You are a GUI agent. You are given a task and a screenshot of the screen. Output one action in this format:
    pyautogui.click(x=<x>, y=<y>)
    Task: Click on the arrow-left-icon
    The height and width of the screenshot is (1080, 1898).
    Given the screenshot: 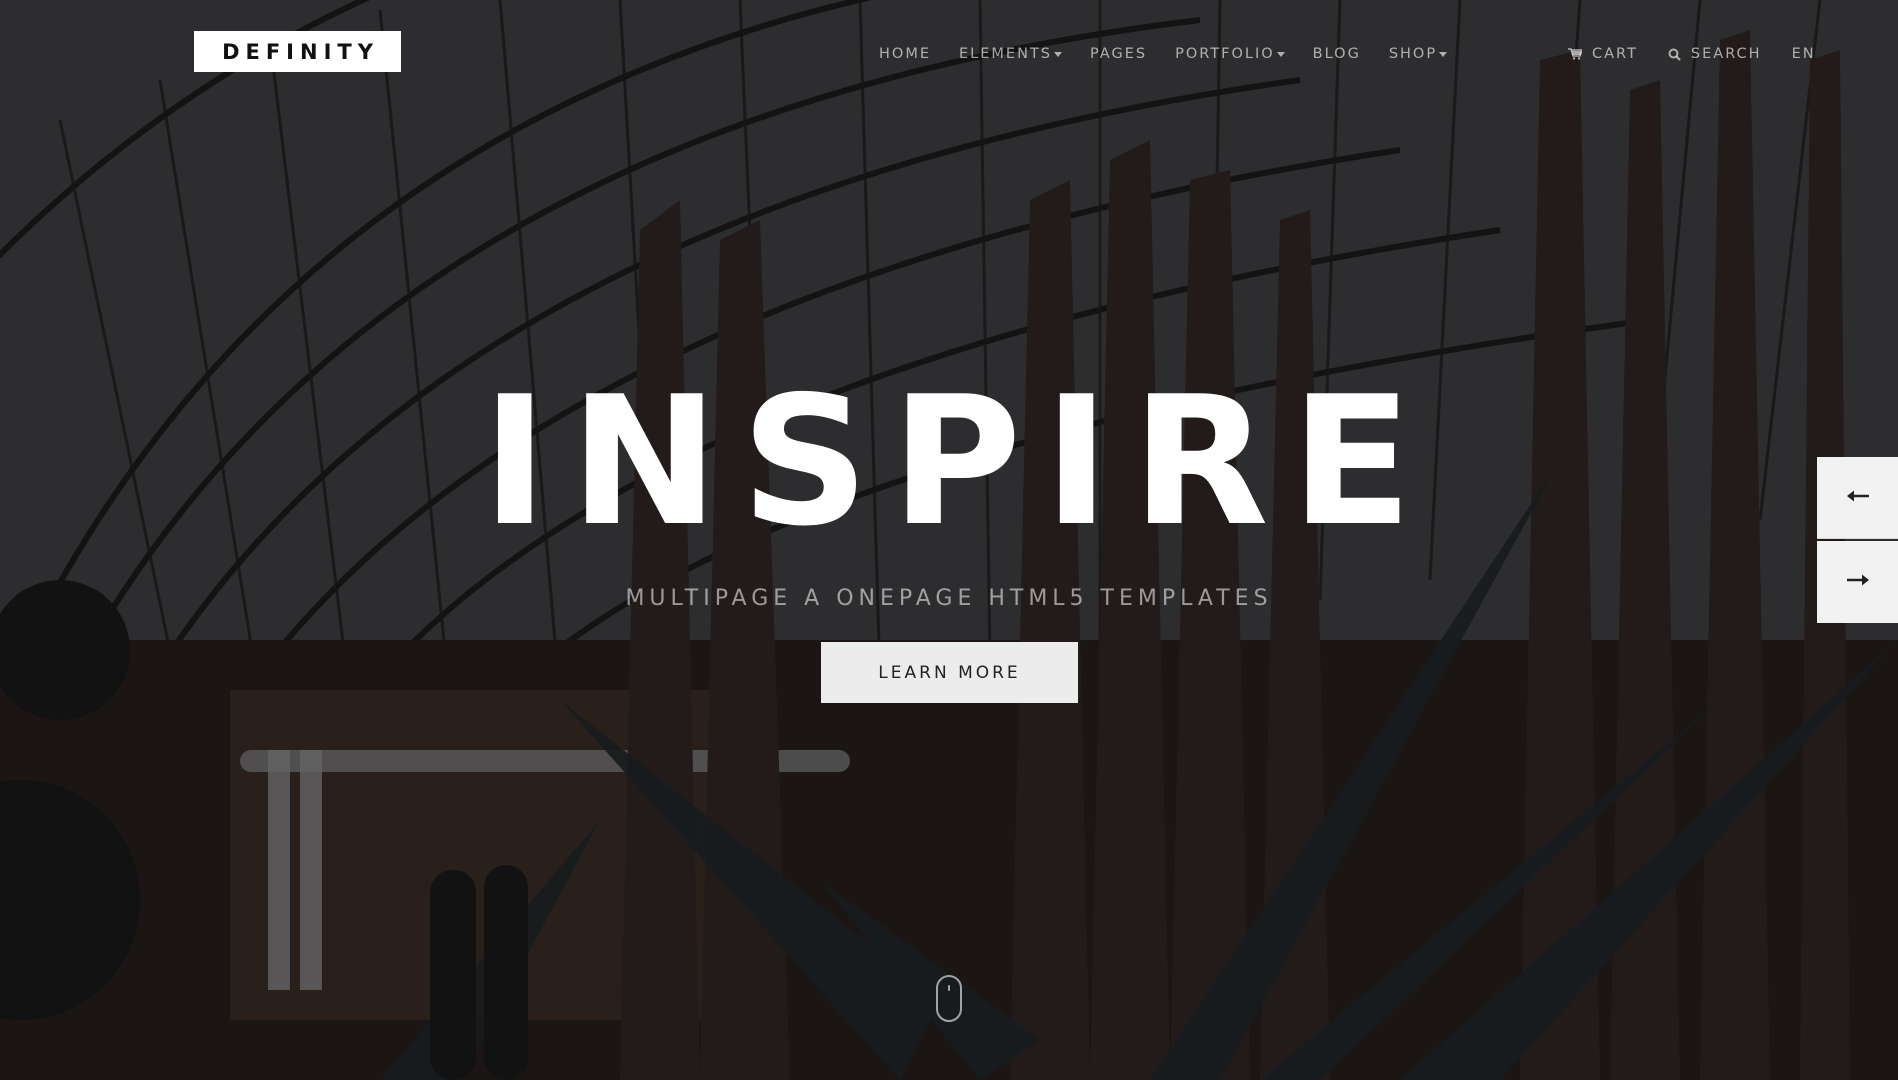 What is the action you would take?
    pyautogui.click(x=1857, y=498)
    